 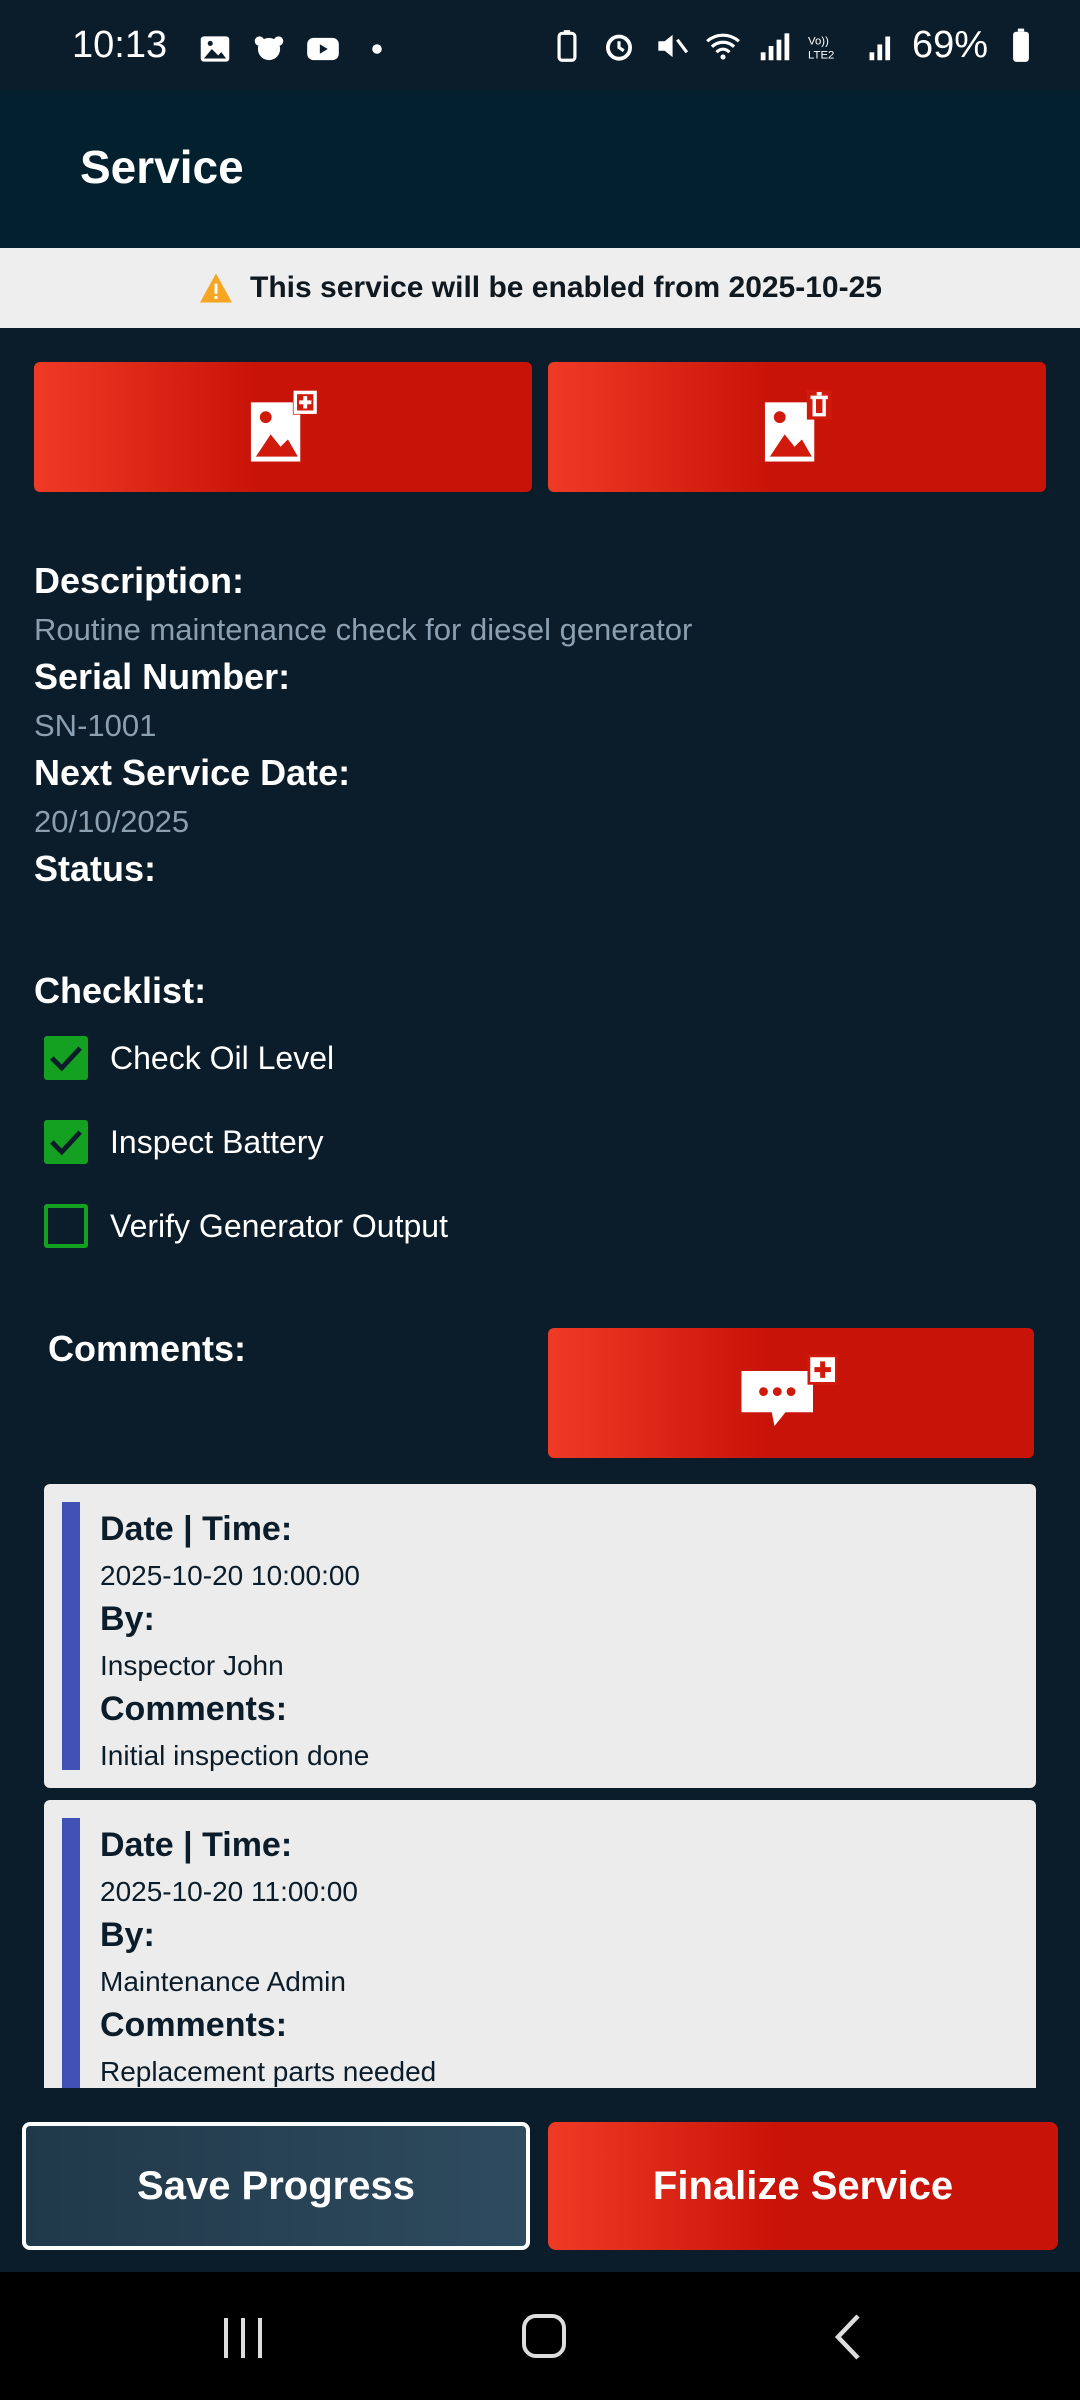 What do you see at coordinates (215, 49) in the screenshot?
I see `gallery-icon` at bounding box center [215, 49].